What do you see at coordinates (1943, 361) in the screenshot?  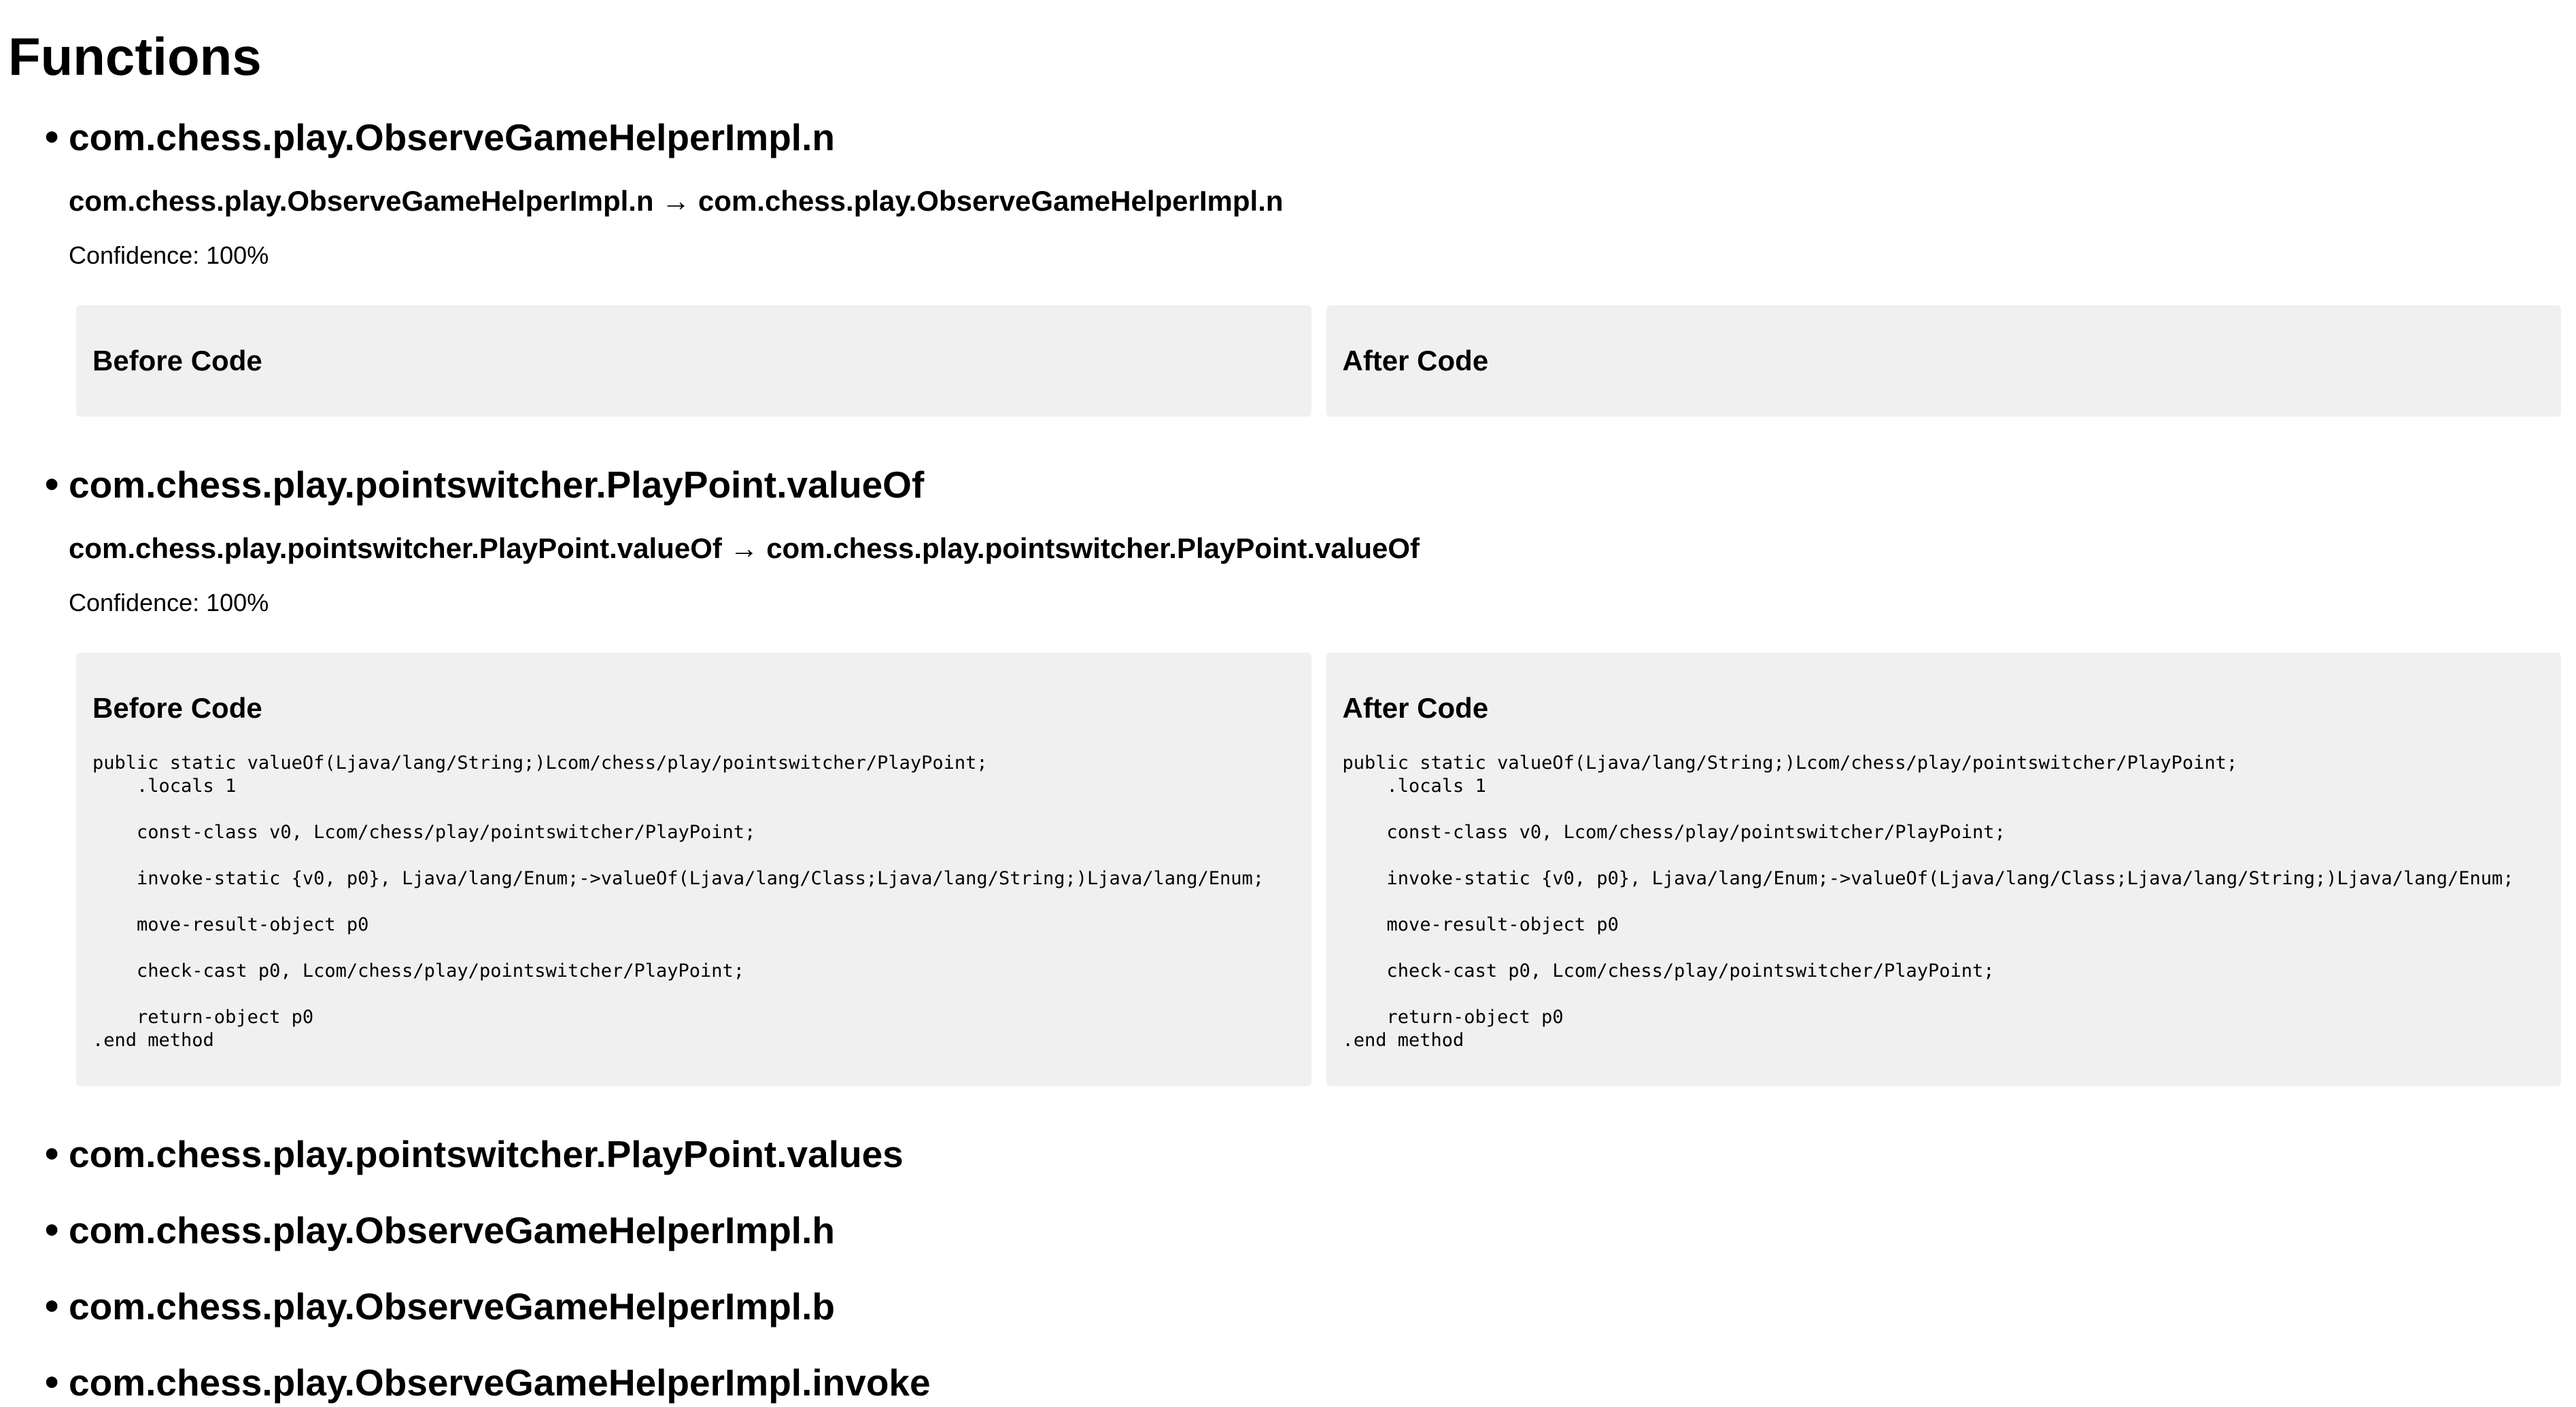 I see `after-code-panel: After Code` at bounding box center [1943, 361].